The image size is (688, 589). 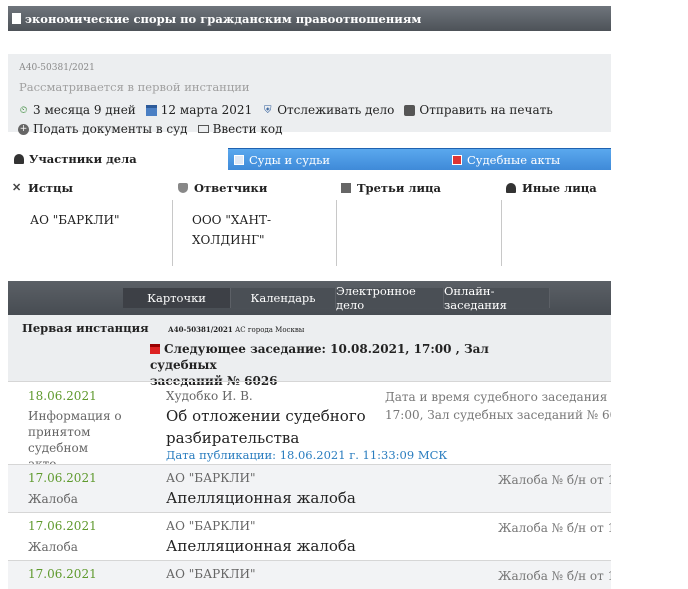 What do you see at coordinates (77, 110) in the screenshot?
I see `case-duration: ⏲ 3 месяца 9 дней` at bounding box center [77, 110].